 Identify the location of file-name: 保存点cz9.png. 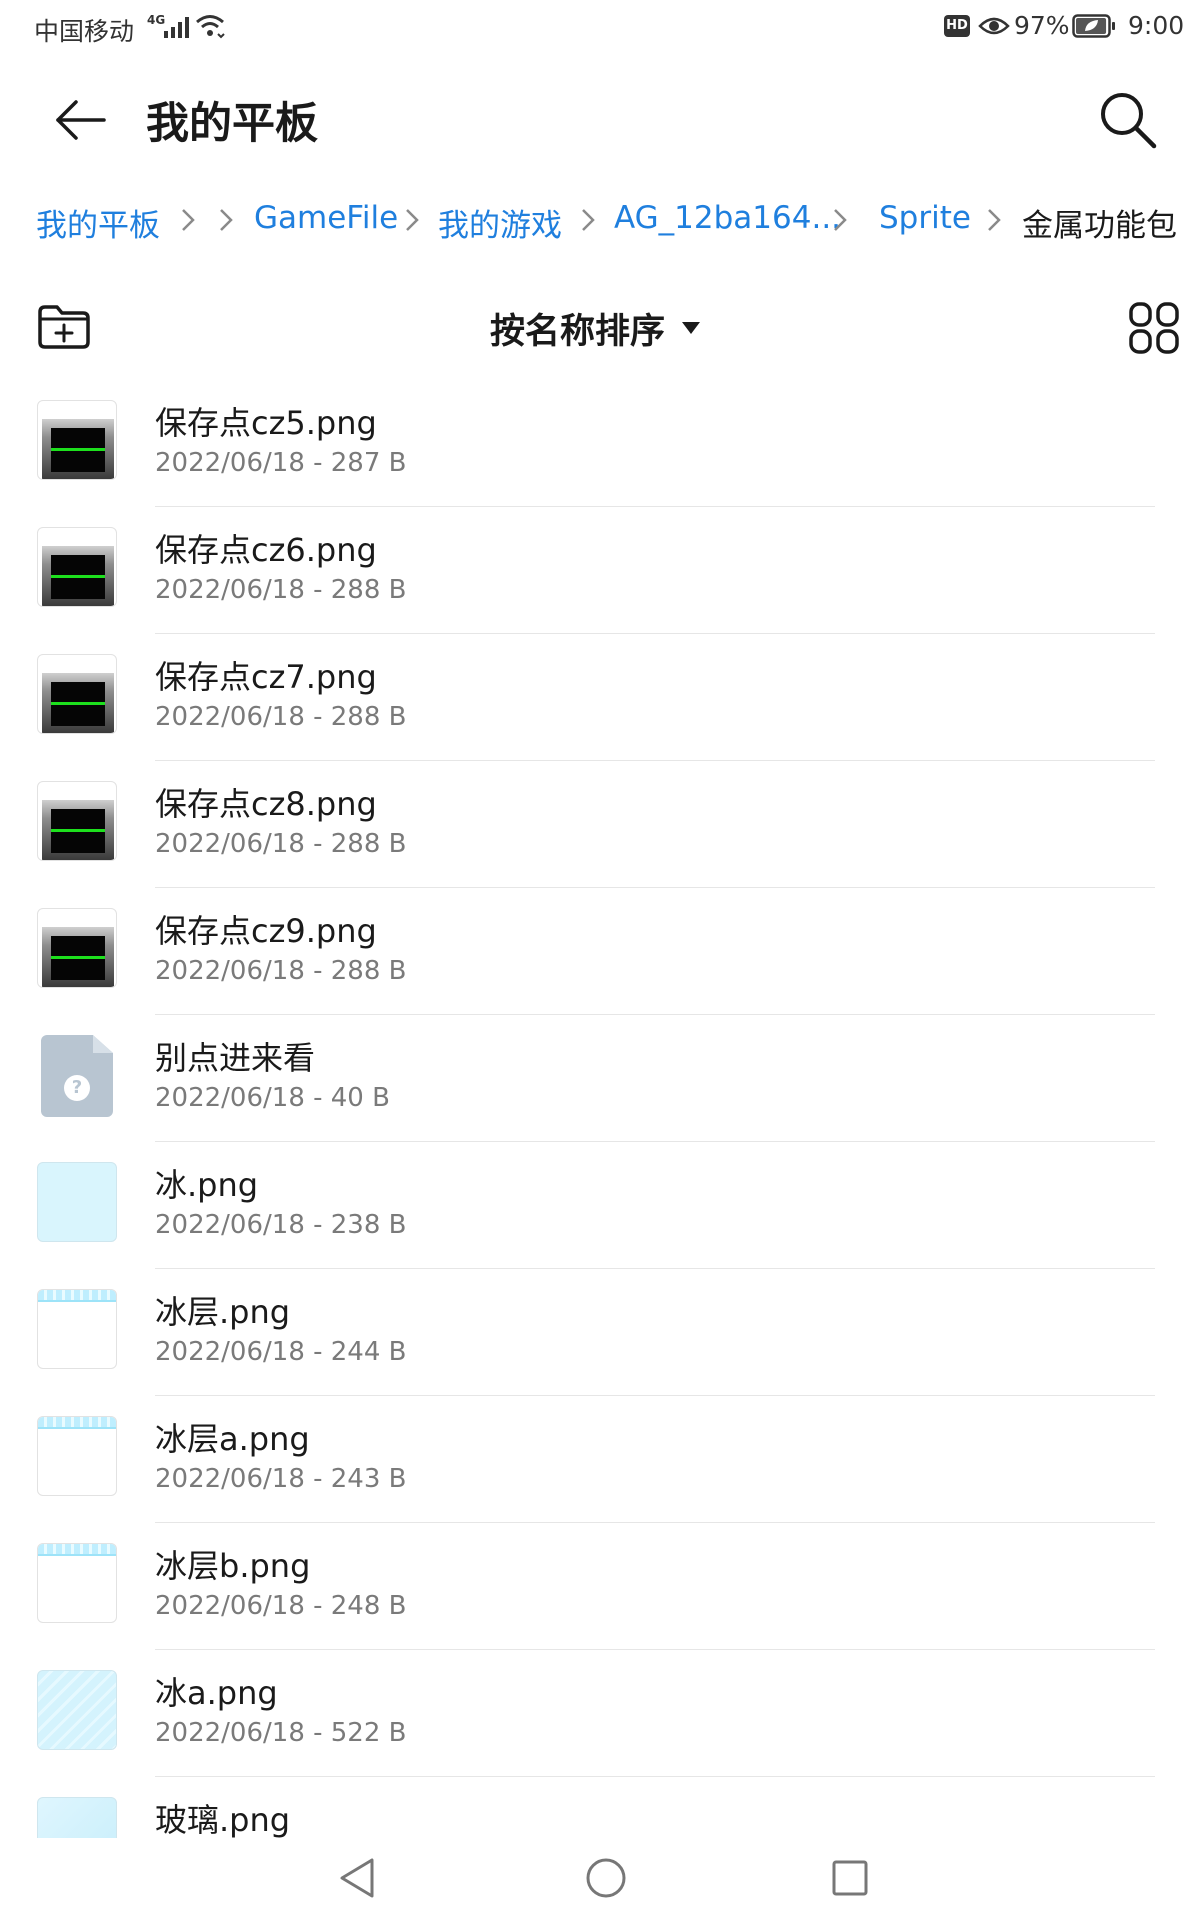
(266, 931).